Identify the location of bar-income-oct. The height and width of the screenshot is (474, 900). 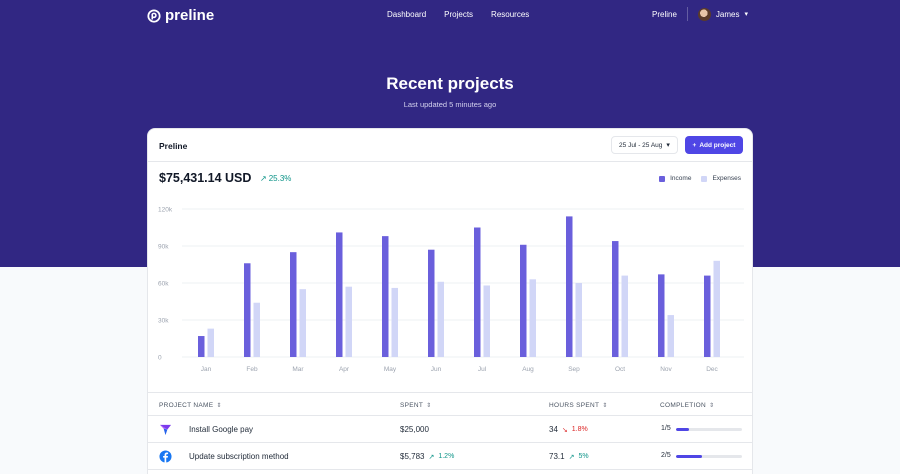
(615, 299).